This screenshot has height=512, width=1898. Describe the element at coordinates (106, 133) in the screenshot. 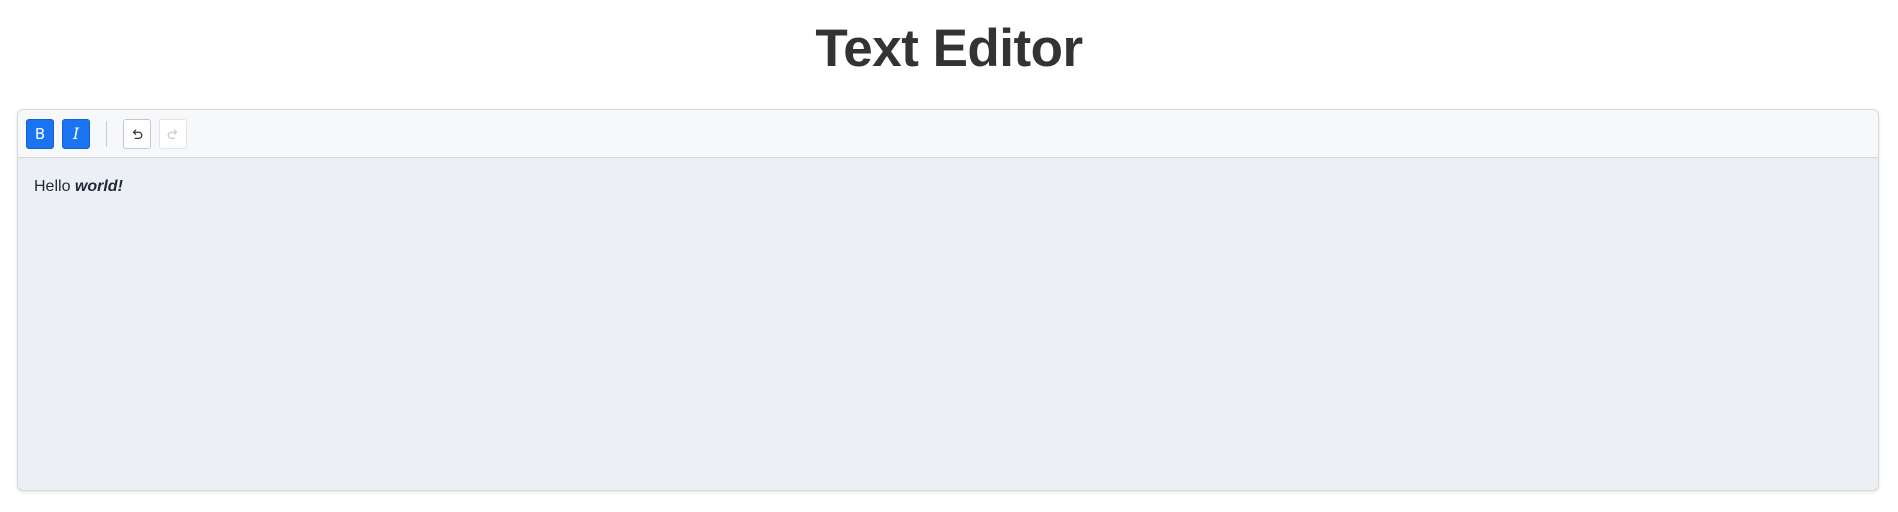

I see `toolbar-divider` at that location.